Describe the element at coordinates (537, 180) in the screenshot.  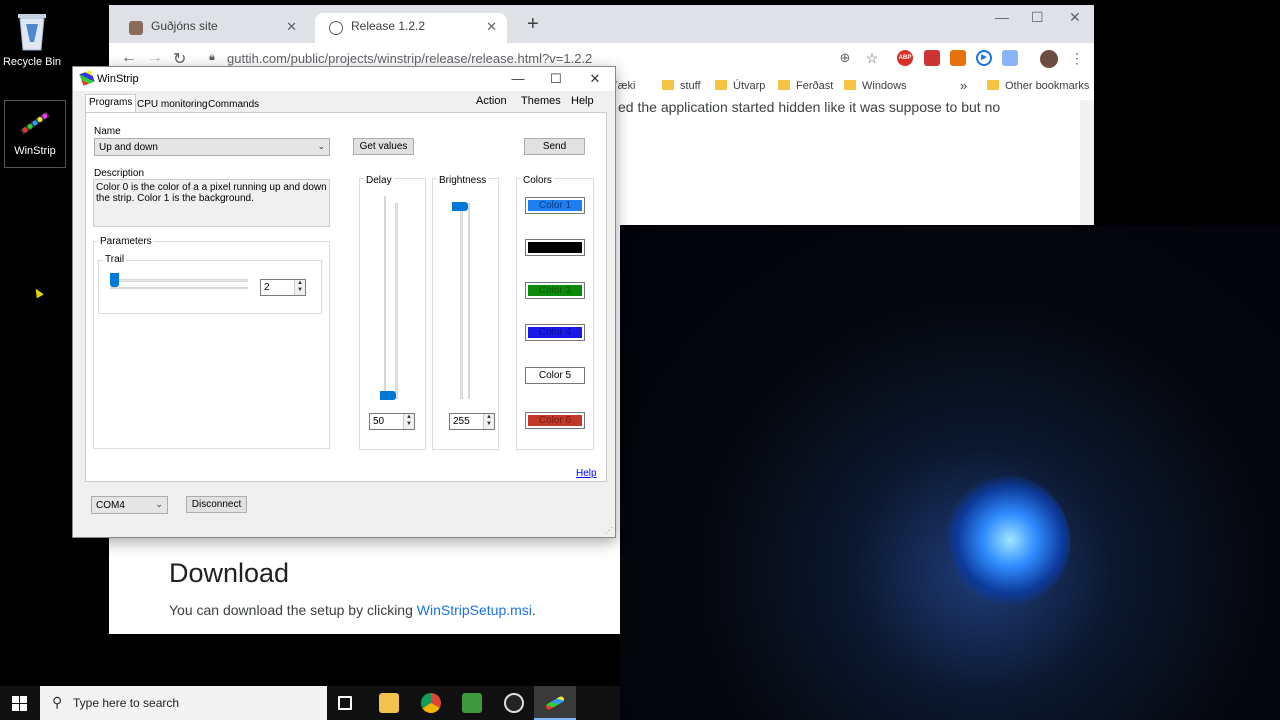
I see `colors-label: Colors` at that location.